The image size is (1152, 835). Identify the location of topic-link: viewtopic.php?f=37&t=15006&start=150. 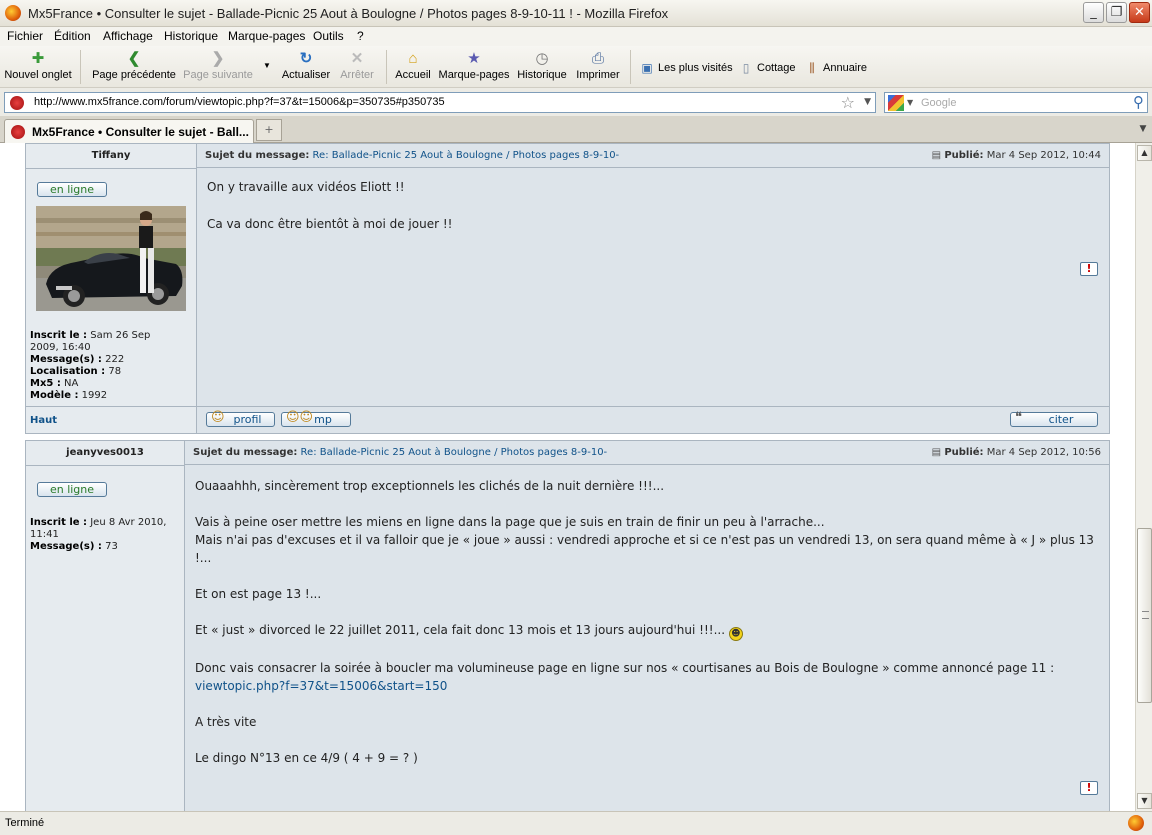
(321, 686).